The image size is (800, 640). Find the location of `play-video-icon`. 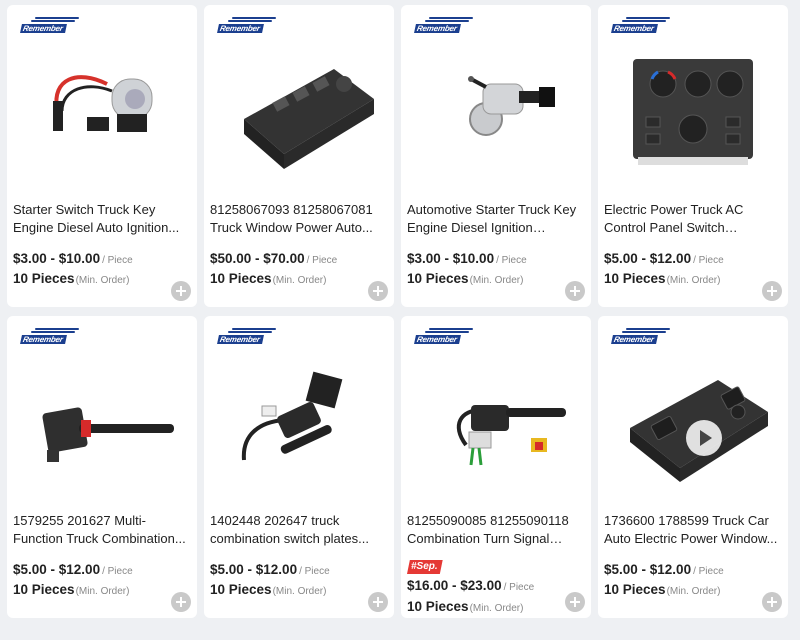

play-video-icon is located at coordinates (704, 438).